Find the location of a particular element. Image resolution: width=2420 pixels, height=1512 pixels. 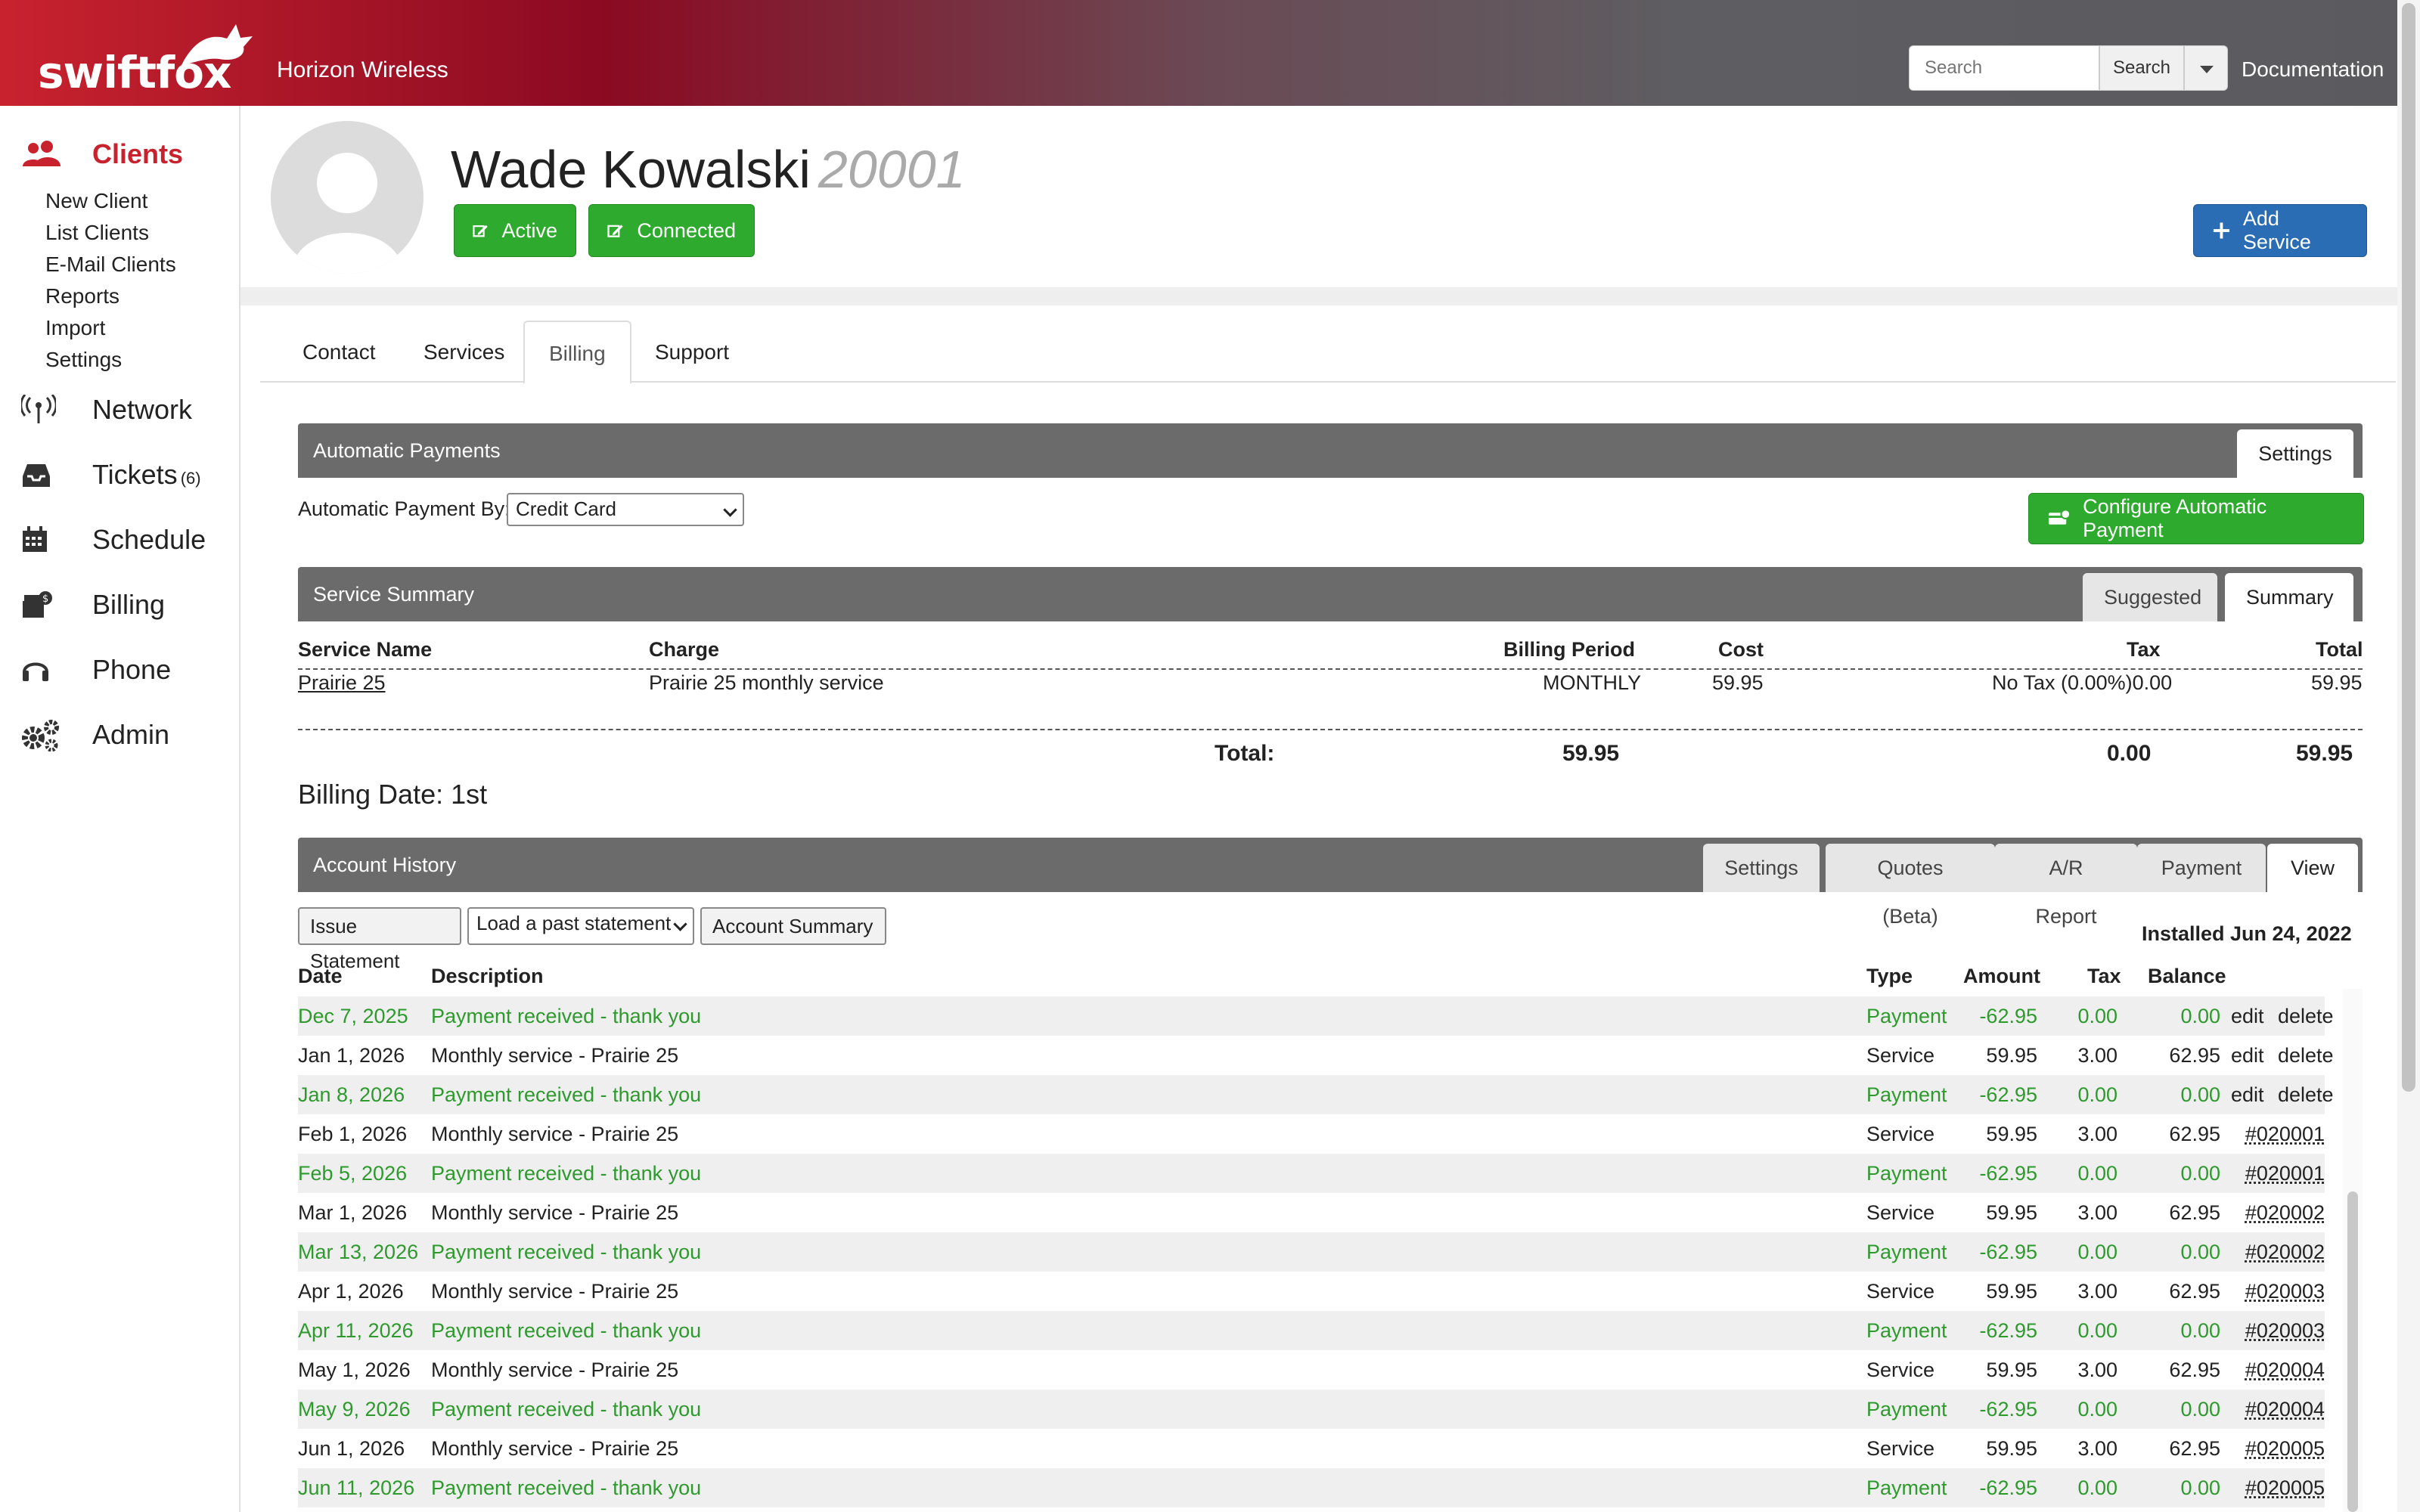

sidebar-label-schedule: Schedule is located at coordinates (149, 539).